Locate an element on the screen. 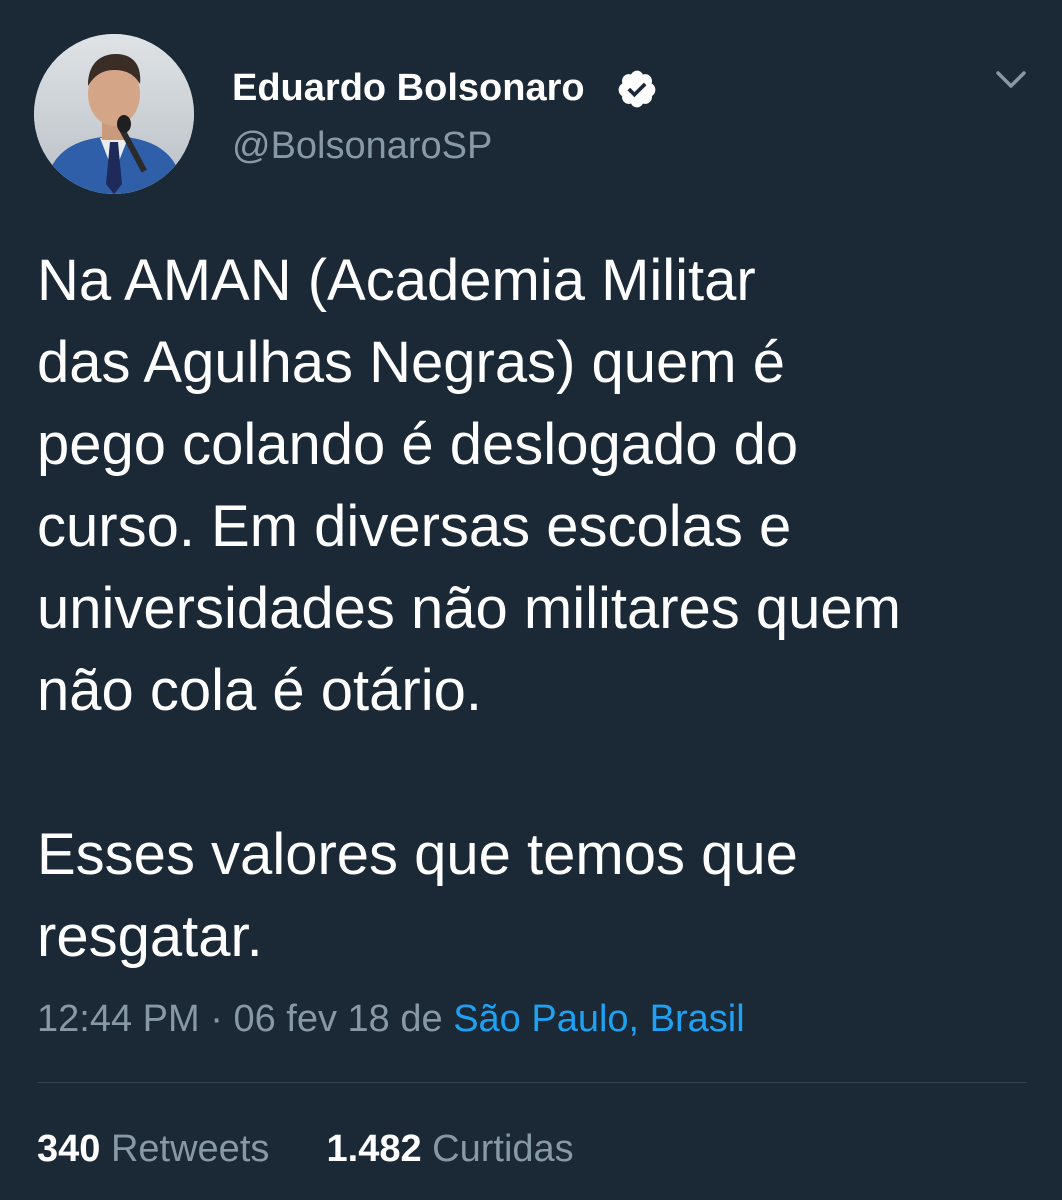 This screenshot has width=1062, height=1200. divider is located at coordinates (532, 1082).